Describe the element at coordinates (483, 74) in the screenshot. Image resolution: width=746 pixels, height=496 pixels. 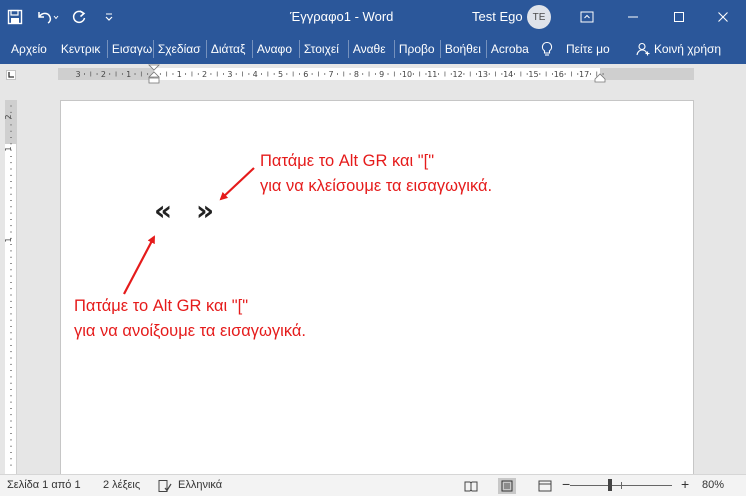
I see `ruler-number: 13` at that location.